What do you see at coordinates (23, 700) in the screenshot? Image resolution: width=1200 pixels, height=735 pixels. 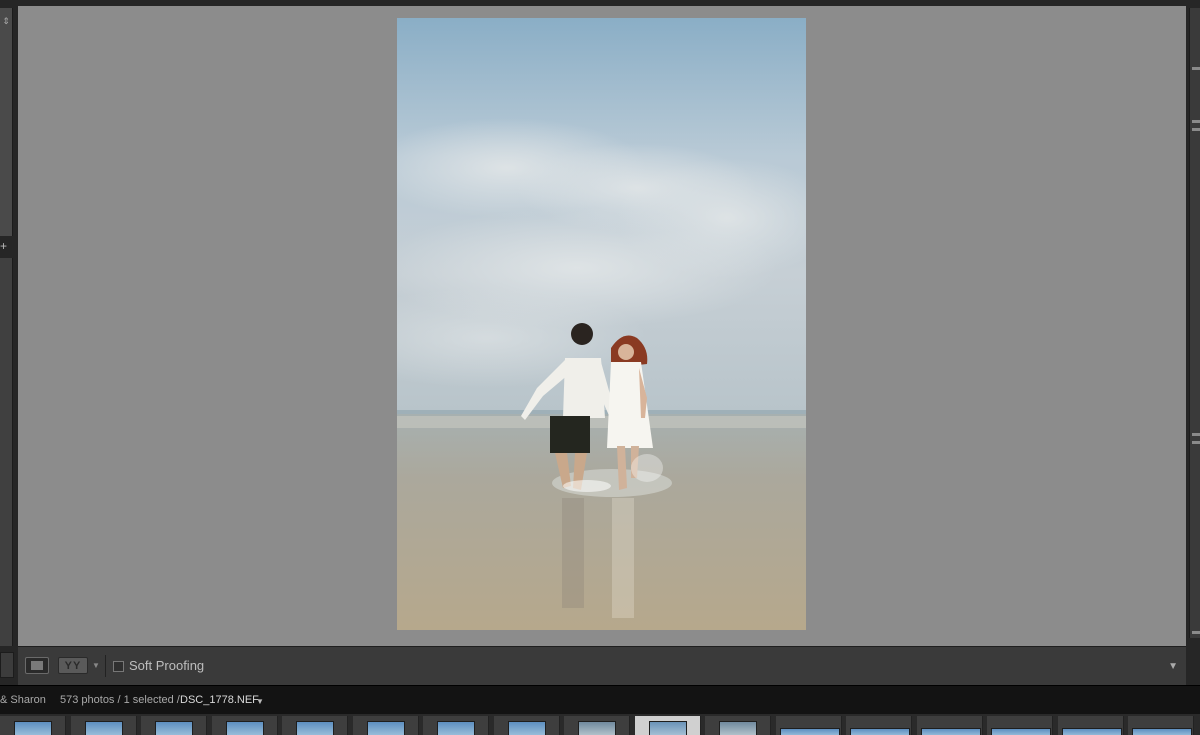 I see `collection-name: & Sharon` at bounding box center [23, 700].